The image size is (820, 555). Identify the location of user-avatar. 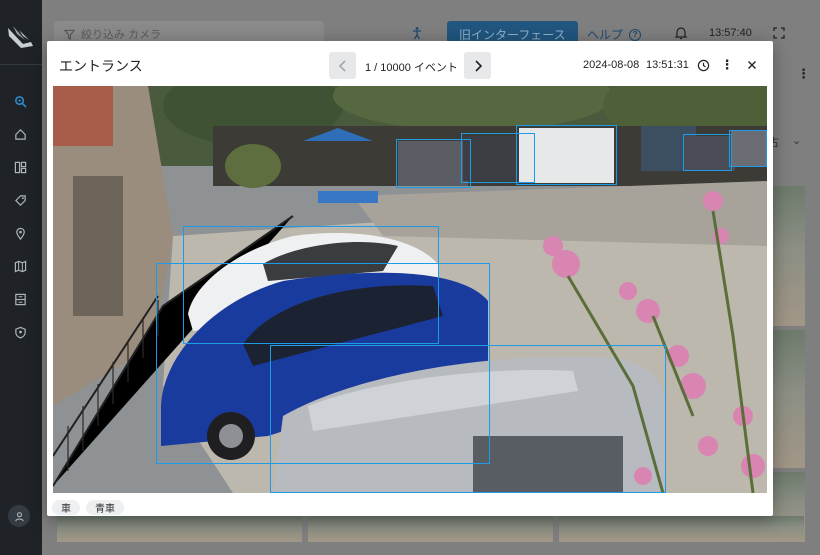
(19, 516).